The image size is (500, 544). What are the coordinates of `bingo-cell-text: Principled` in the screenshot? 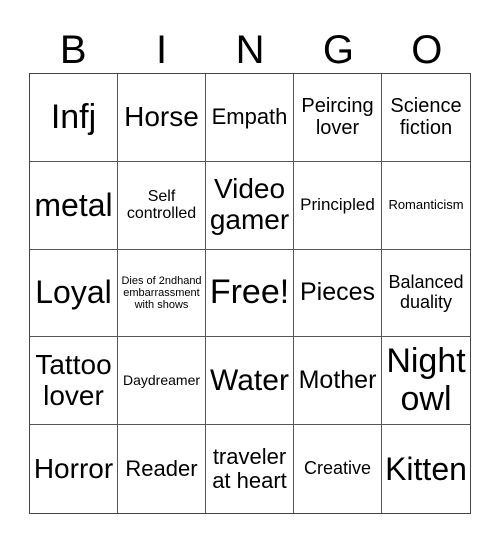 It's located at (337, 204).